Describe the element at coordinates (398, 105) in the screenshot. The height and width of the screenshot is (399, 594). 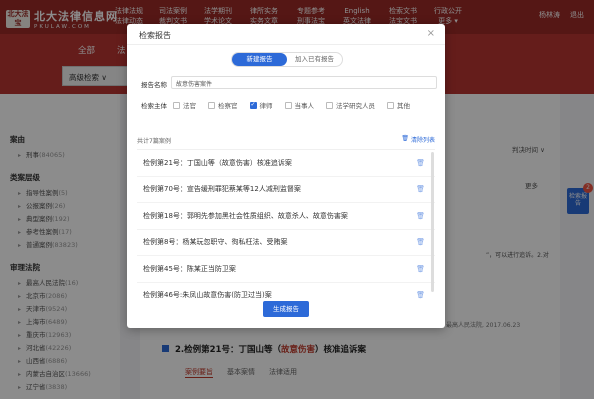
I see `role-other: 其他` at that location.